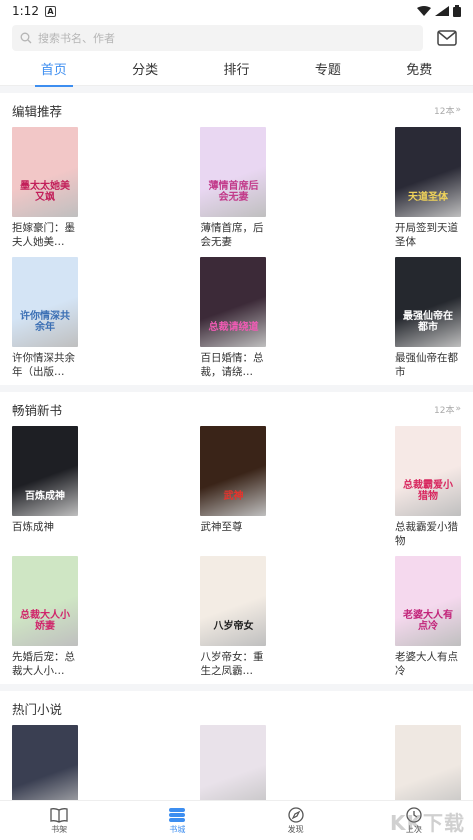 The width and height of the screenshot is (473, 840). I want to click on book-card: 薄情首席后会无妻薄情首席，后会无妻, so click(236, 188).